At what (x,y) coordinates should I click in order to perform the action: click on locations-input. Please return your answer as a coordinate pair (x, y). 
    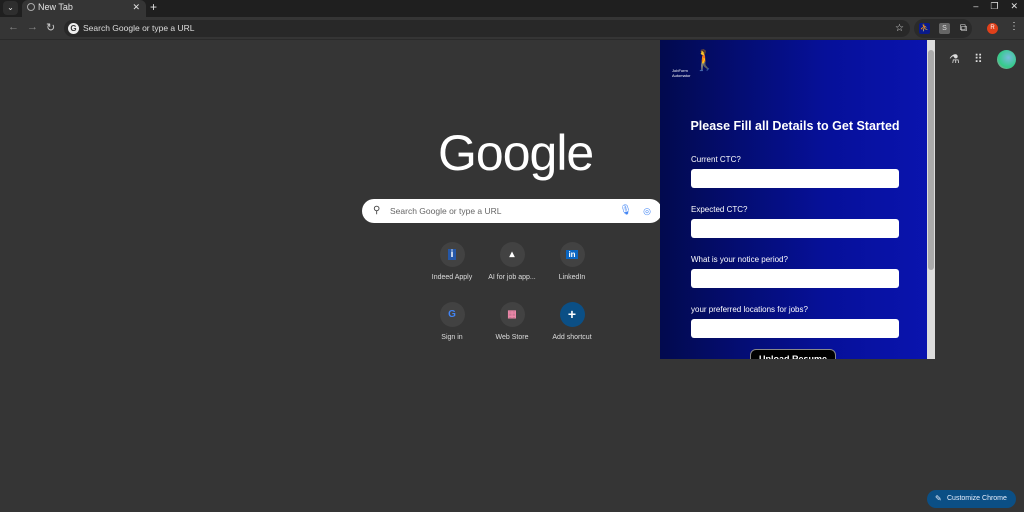
    Looking at the image, I should click on (795, 328).